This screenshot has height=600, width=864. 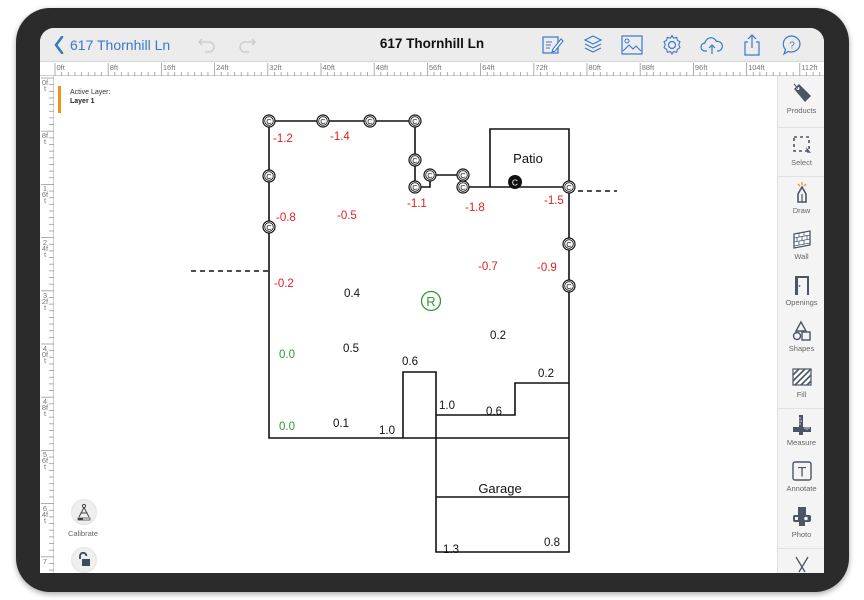 I want to click on help-icon: ?, so click(x=792, y=45).